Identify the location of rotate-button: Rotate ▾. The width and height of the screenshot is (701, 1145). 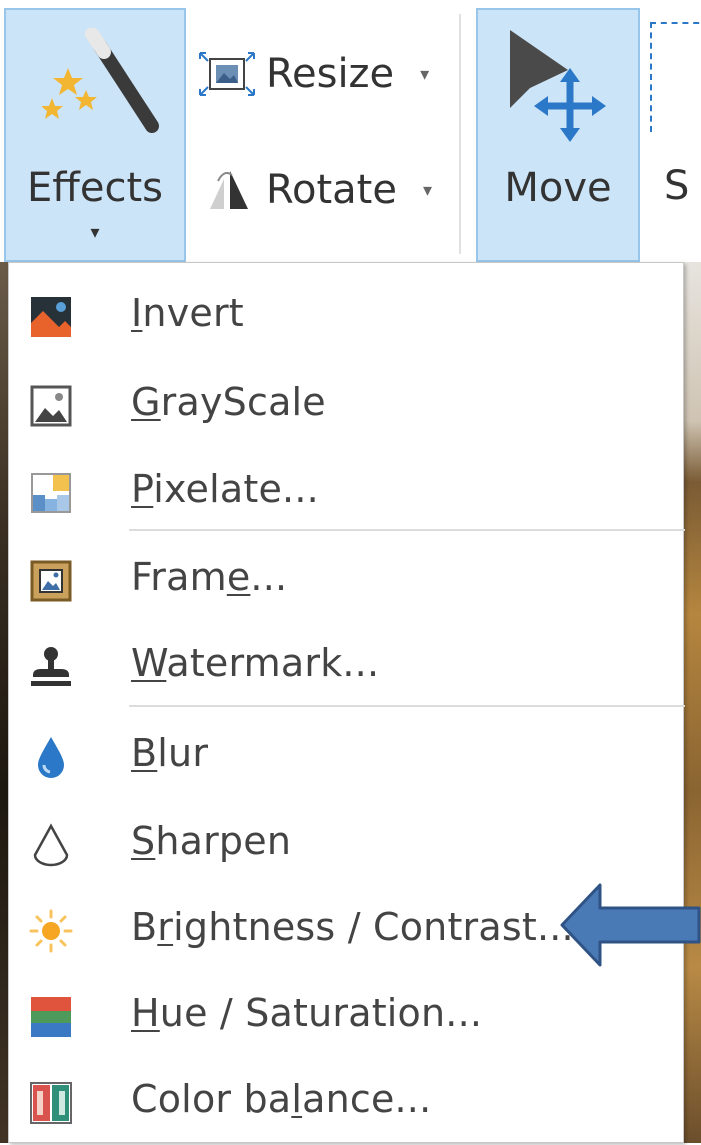
(314, 190).